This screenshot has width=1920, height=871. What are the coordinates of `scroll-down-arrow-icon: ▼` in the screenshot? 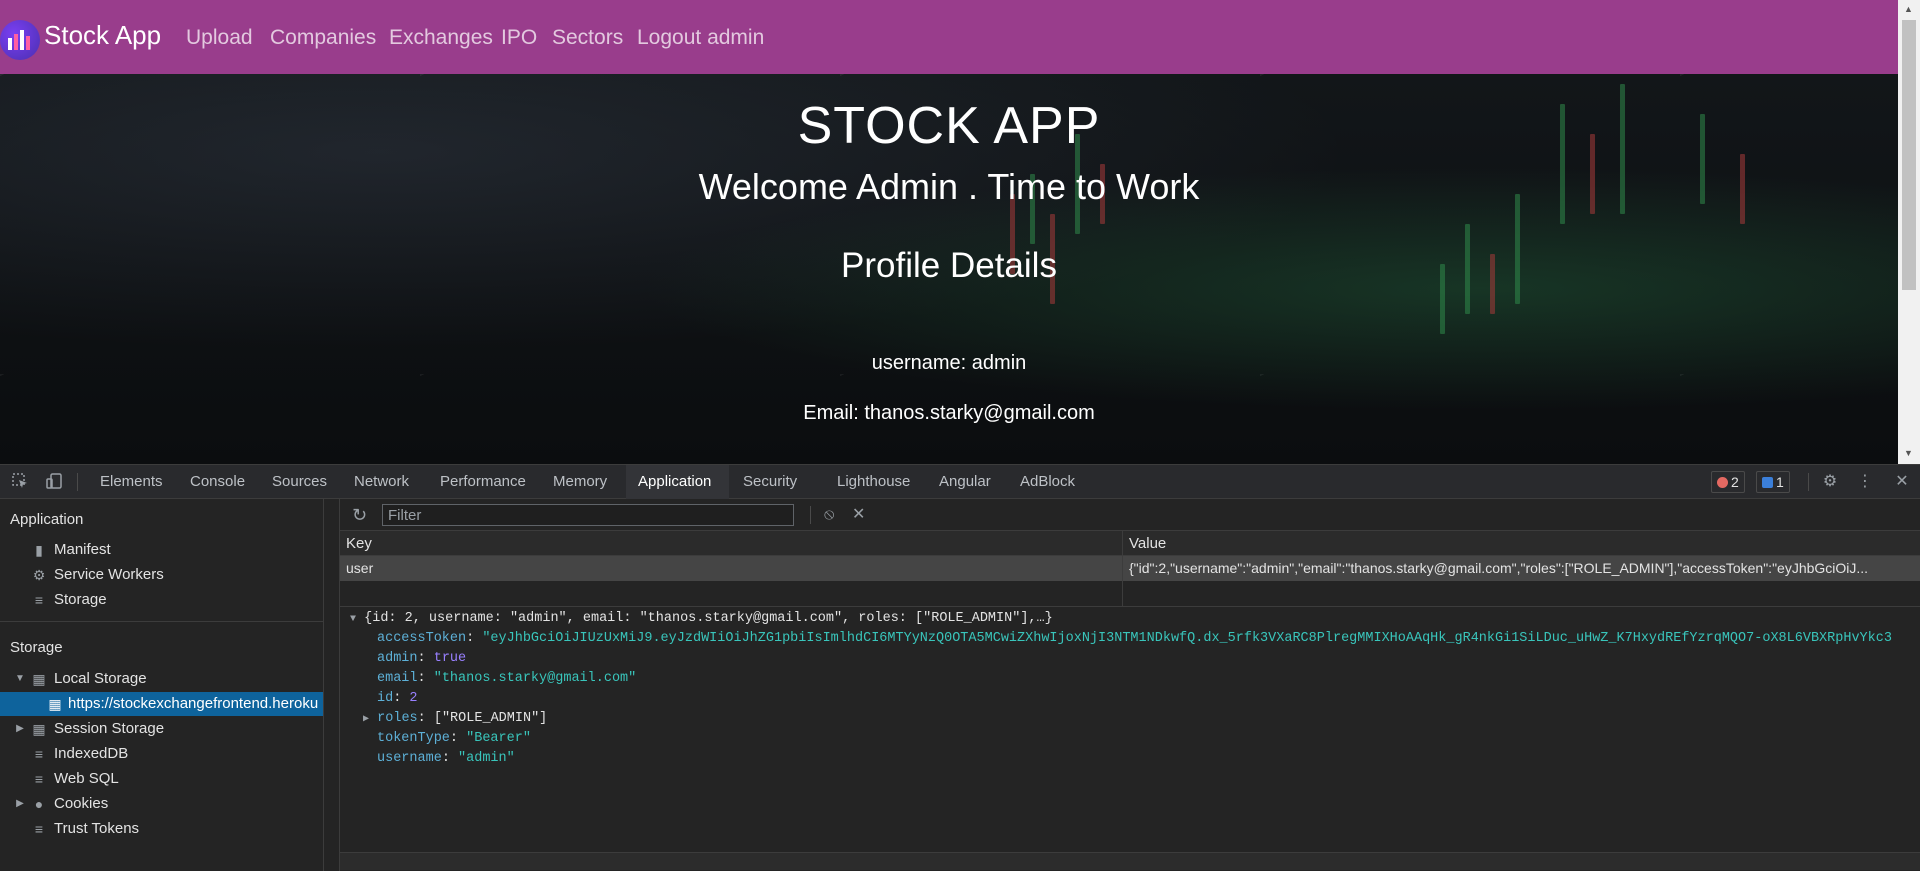 It's located at (1908, 453).